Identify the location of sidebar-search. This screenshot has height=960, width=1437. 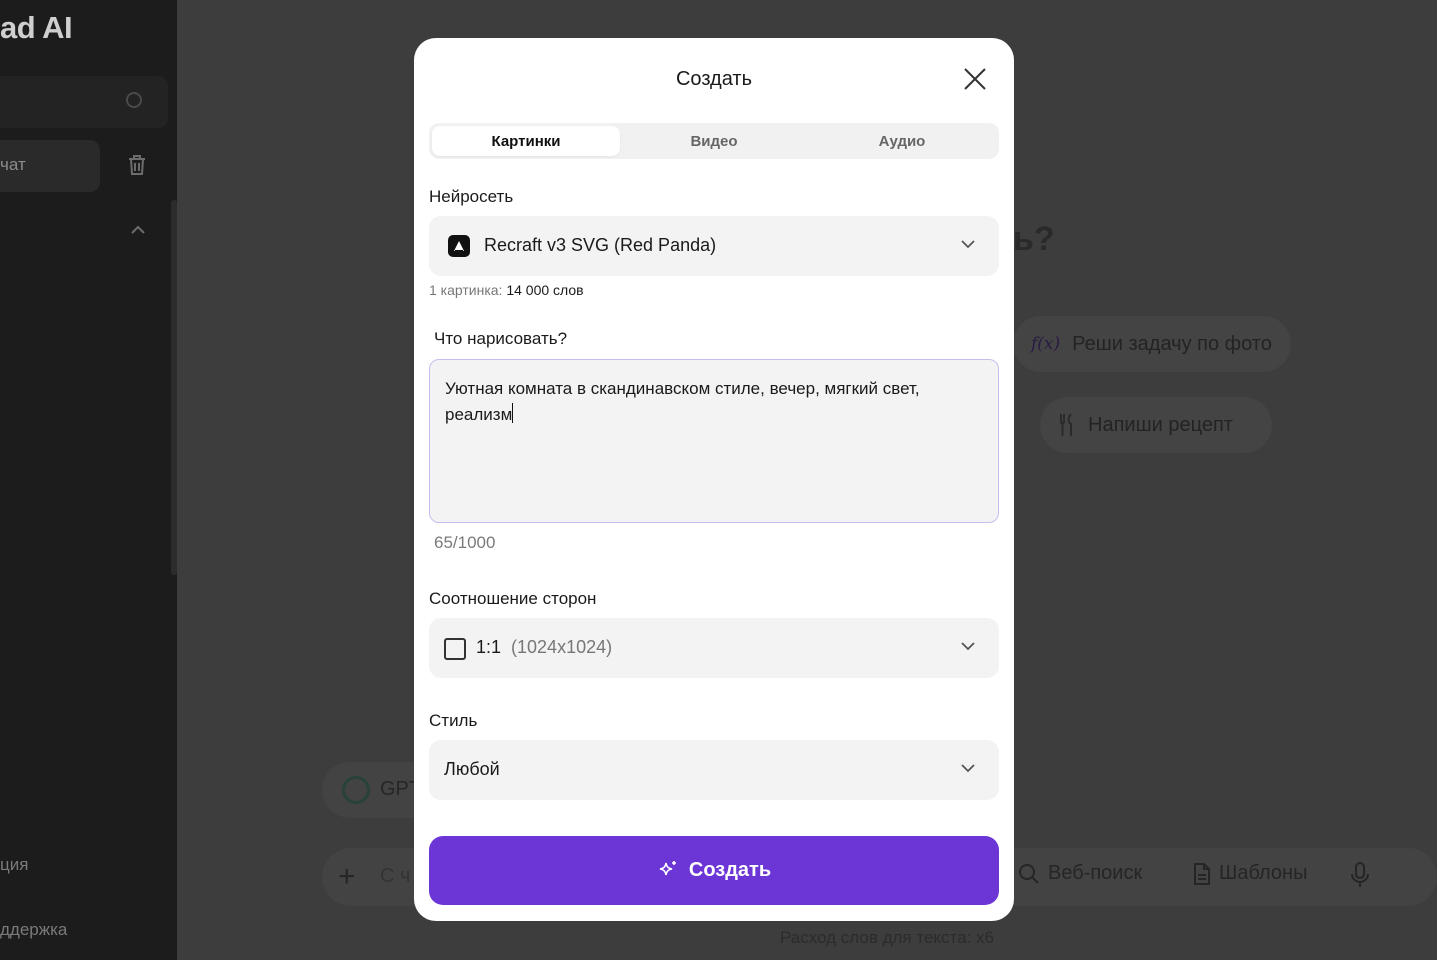
(84, 102).